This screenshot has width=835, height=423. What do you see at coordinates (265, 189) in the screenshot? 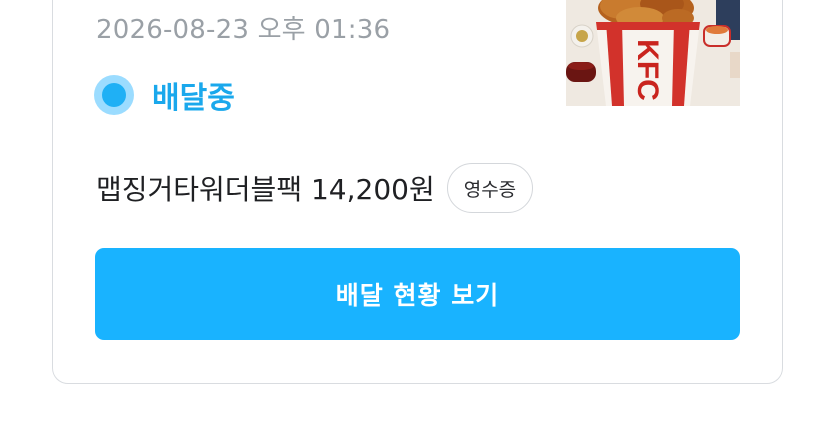
I see `order-item-summary: 맵징거타워더블팩 14,200원` at bounding box center [265, 189].